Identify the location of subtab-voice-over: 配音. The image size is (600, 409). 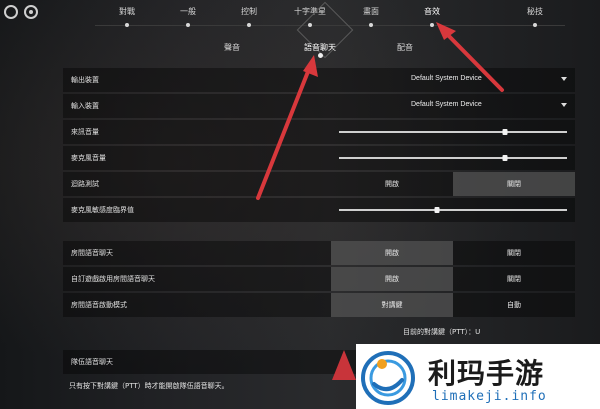
(405, 47).